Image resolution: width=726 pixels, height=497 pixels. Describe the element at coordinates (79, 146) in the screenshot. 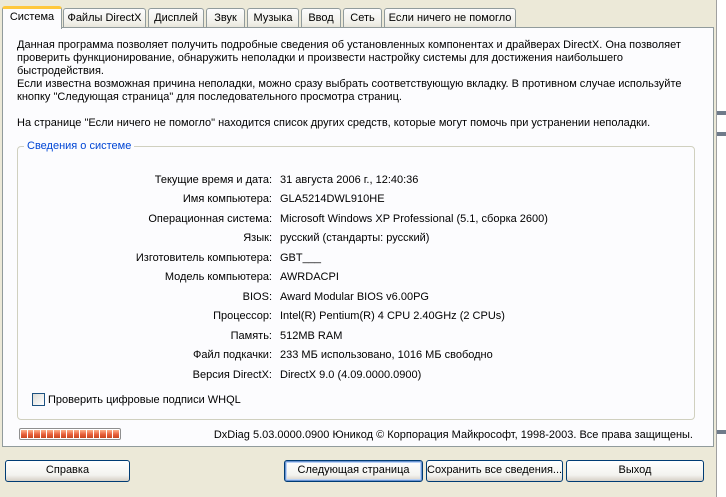

I see `system-info-title: Сведения о системе` at that location.